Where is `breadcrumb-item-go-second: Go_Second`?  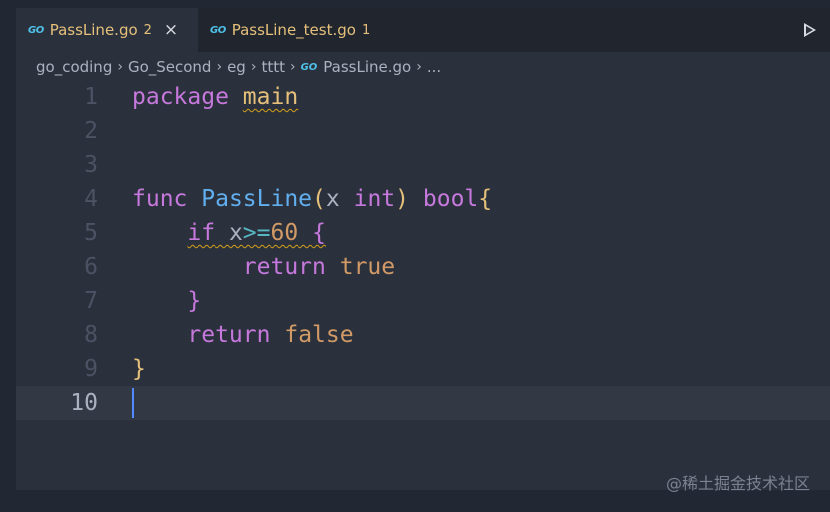
breadcrumb-item-go-second: Go_Second is located at coordinates (170, 67).